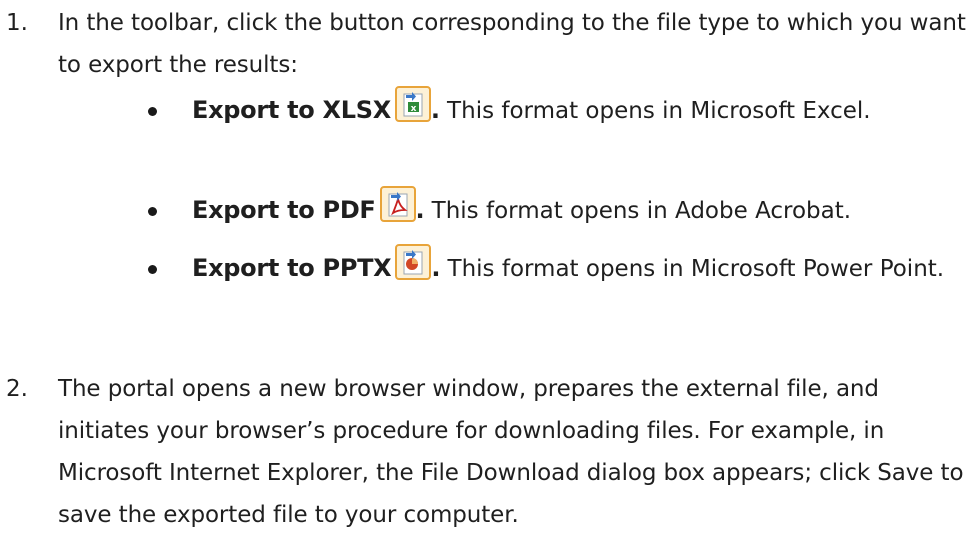  What do you see at coordinates (17, 23) in the screenshot?
I see `step-1-number: 1.` at bounding box center [17, 23].